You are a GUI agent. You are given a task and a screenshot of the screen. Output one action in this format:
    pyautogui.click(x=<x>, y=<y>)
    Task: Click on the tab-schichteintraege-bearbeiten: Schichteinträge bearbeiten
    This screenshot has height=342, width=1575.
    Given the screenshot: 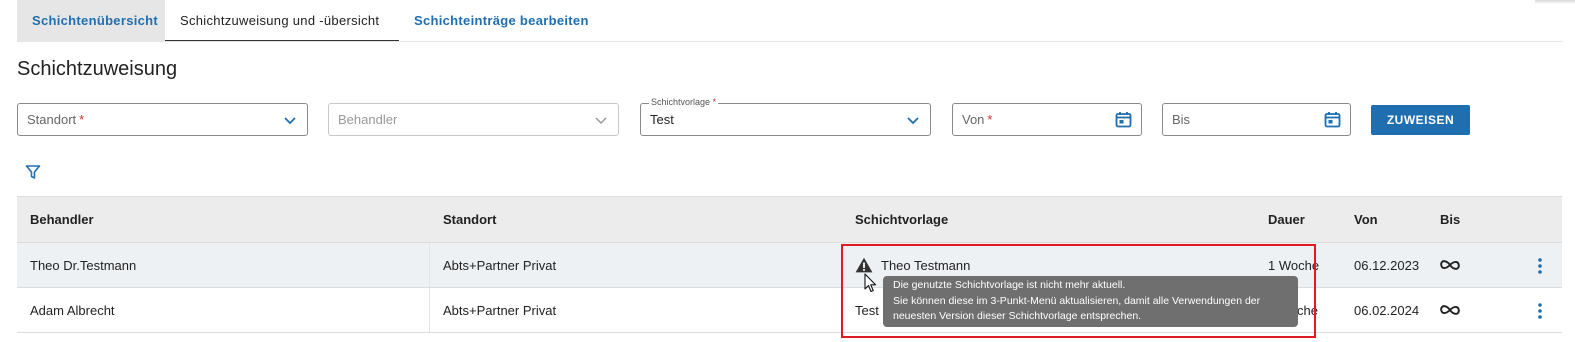 What is the action you would take?
    pyautogui.click(x=501, y=20)
    